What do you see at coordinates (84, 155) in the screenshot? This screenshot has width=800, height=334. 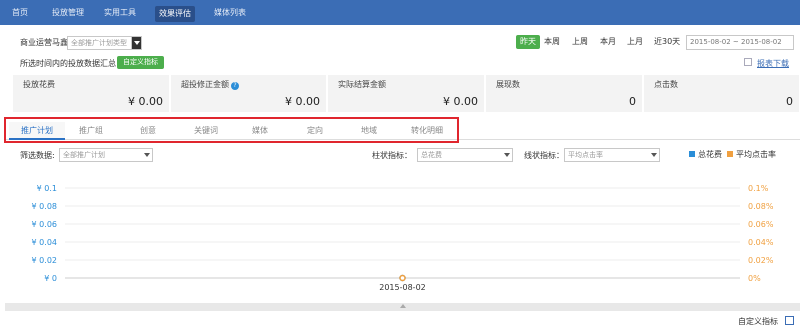 I see `filter-data-value: 全部推广计划` at bounding box center [84, 155].